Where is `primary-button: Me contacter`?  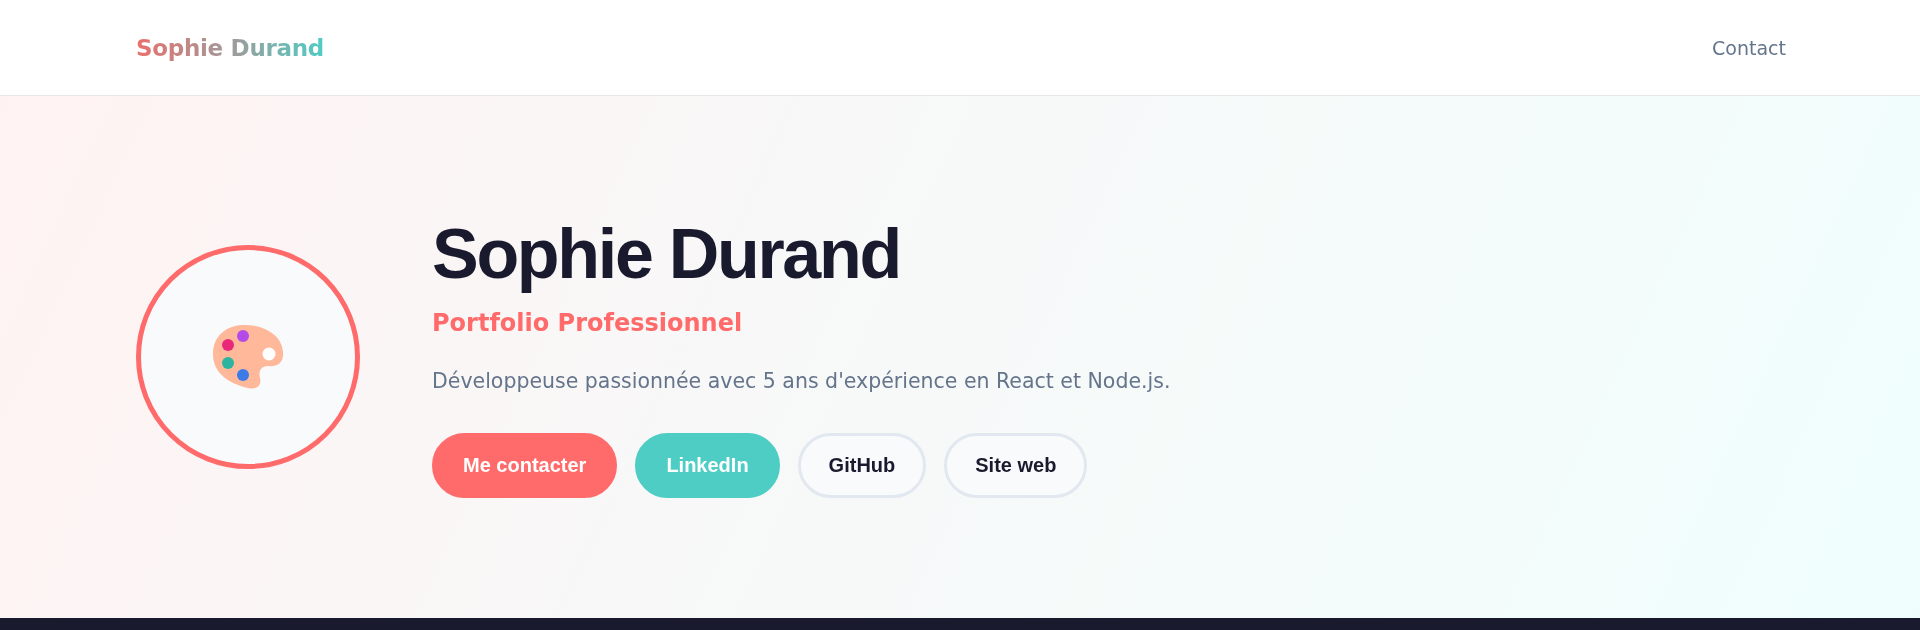 primary-button: Me contacter is located at coordinates (525, 465).